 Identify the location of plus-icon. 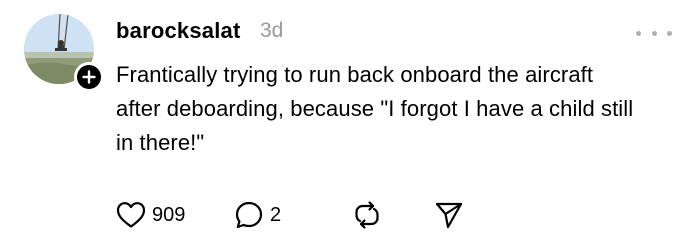
(89, 77).